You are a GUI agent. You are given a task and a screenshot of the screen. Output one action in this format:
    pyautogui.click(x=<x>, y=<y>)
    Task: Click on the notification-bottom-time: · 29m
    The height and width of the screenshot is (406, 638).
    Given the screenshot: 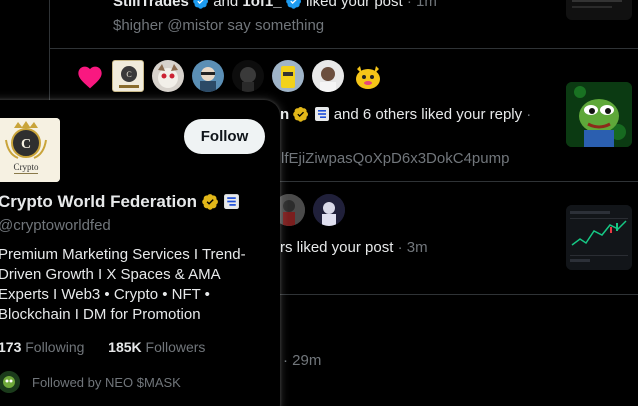 What is the action you would take?
    pyautogui.click(x=302, y=360)
    